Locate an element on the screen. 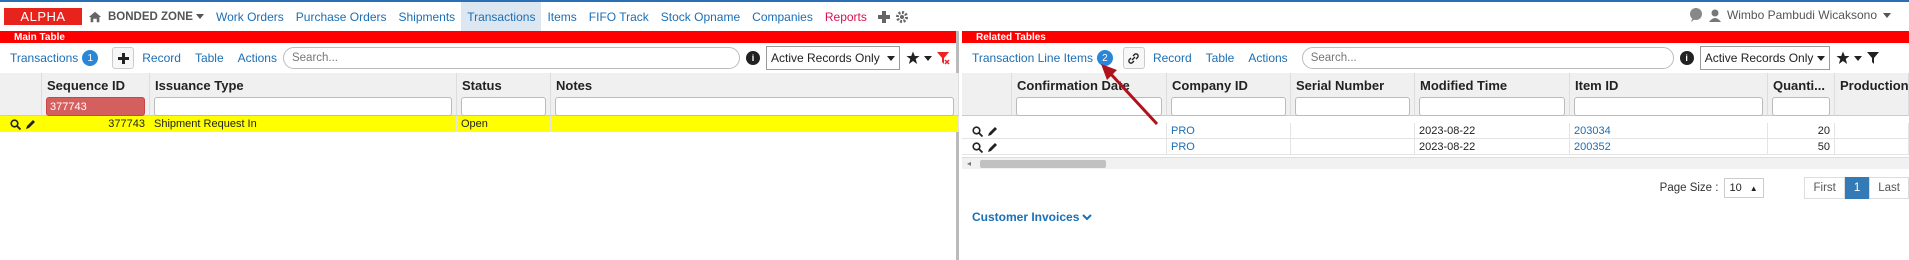 Image resolution: width=1909 pixels, height=260 pixels. pagination: Page Size : 10 ▲ First 1 Last is located at coordinates (1784, 188).